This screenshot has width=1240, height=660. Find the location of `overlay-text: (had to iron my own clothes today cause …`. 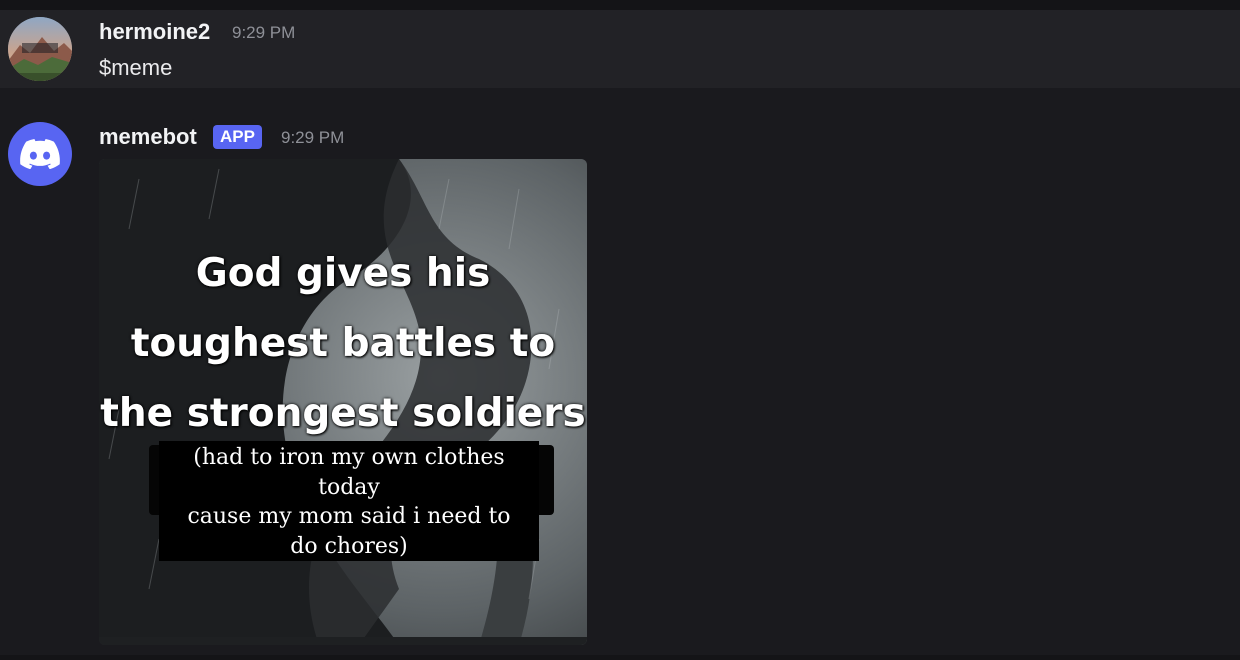

overlay-text: (had to iron my own clothes today cause … is located at coordinates (349, 502).